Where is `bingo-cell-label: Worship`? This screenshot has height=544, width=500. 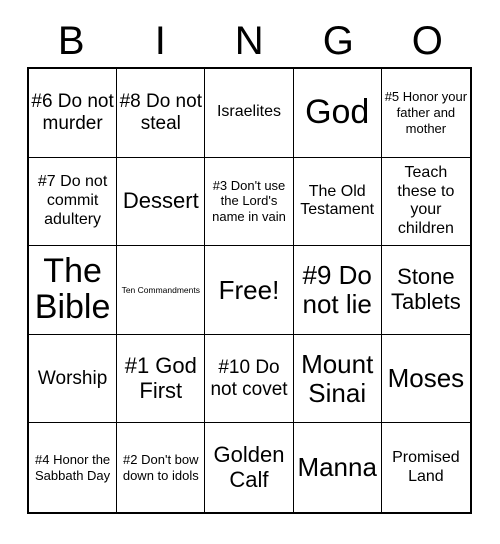 bingo-cell-label: Worship is located at coordinates (72, 378).